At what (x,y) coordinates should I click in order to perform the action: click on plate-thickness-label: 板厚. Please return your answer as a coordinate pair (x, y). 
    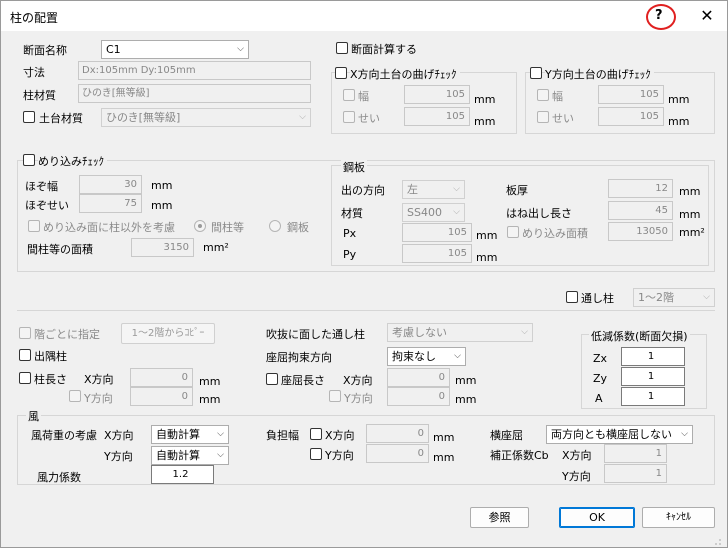
    Looking at the image, I should click on (517, 190).